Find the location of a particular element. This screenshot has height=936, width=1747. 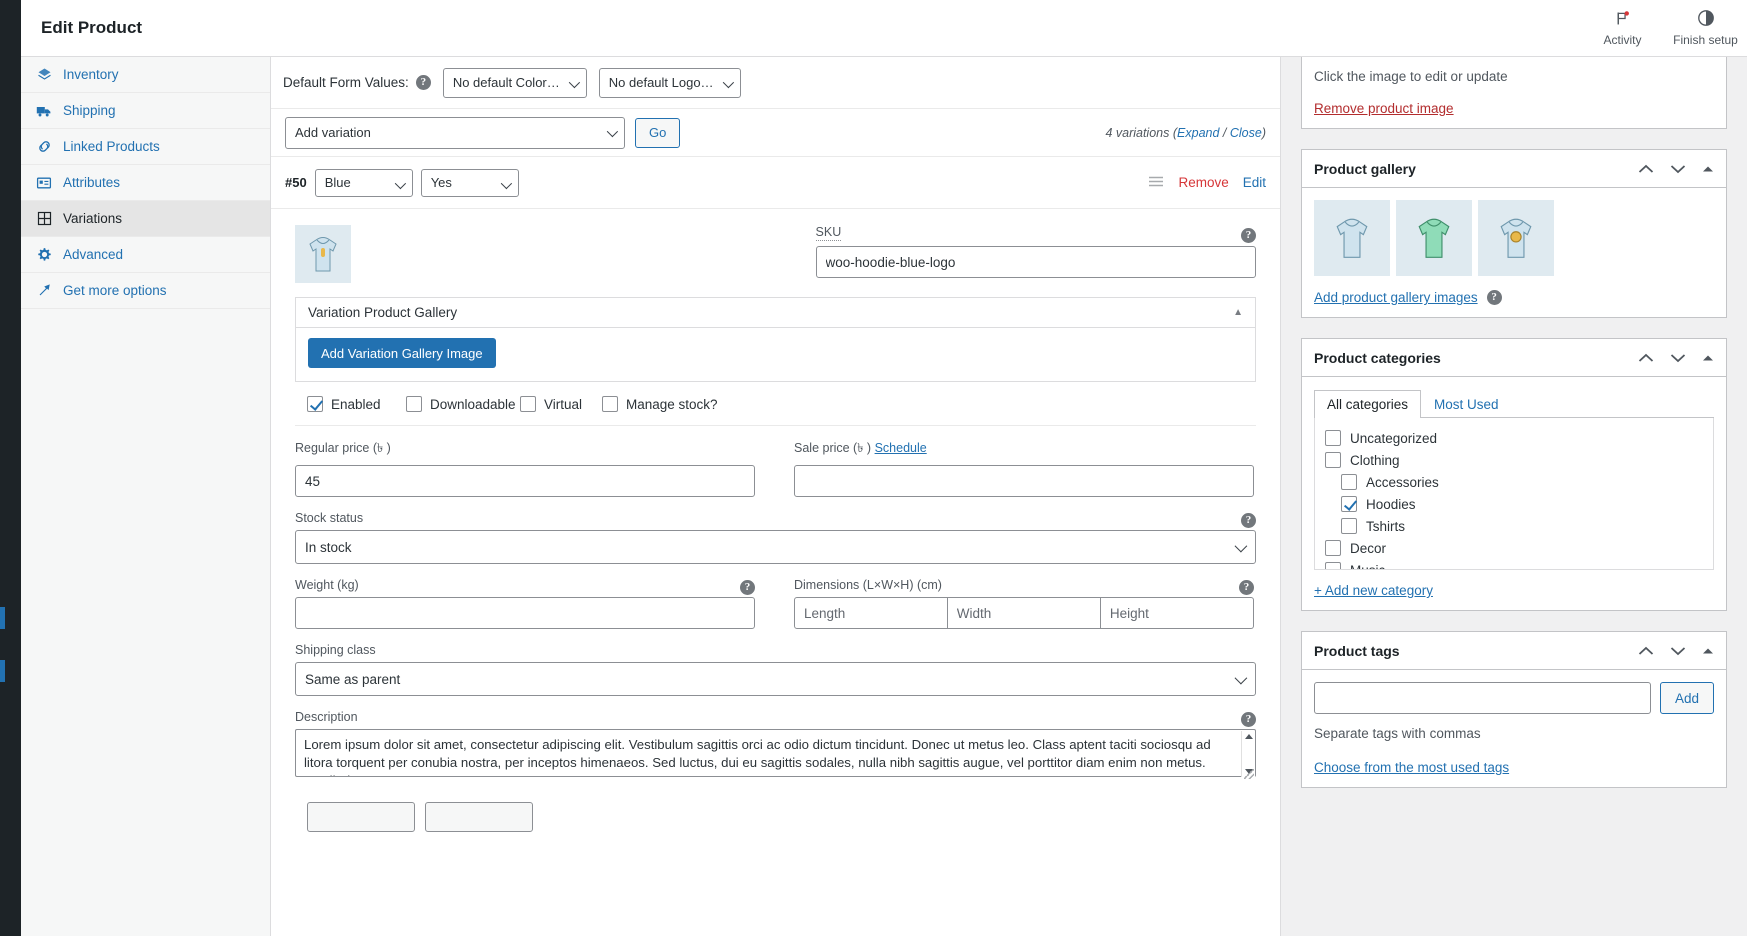

add-tag-button: Add is located at coordinates (1686, 698).